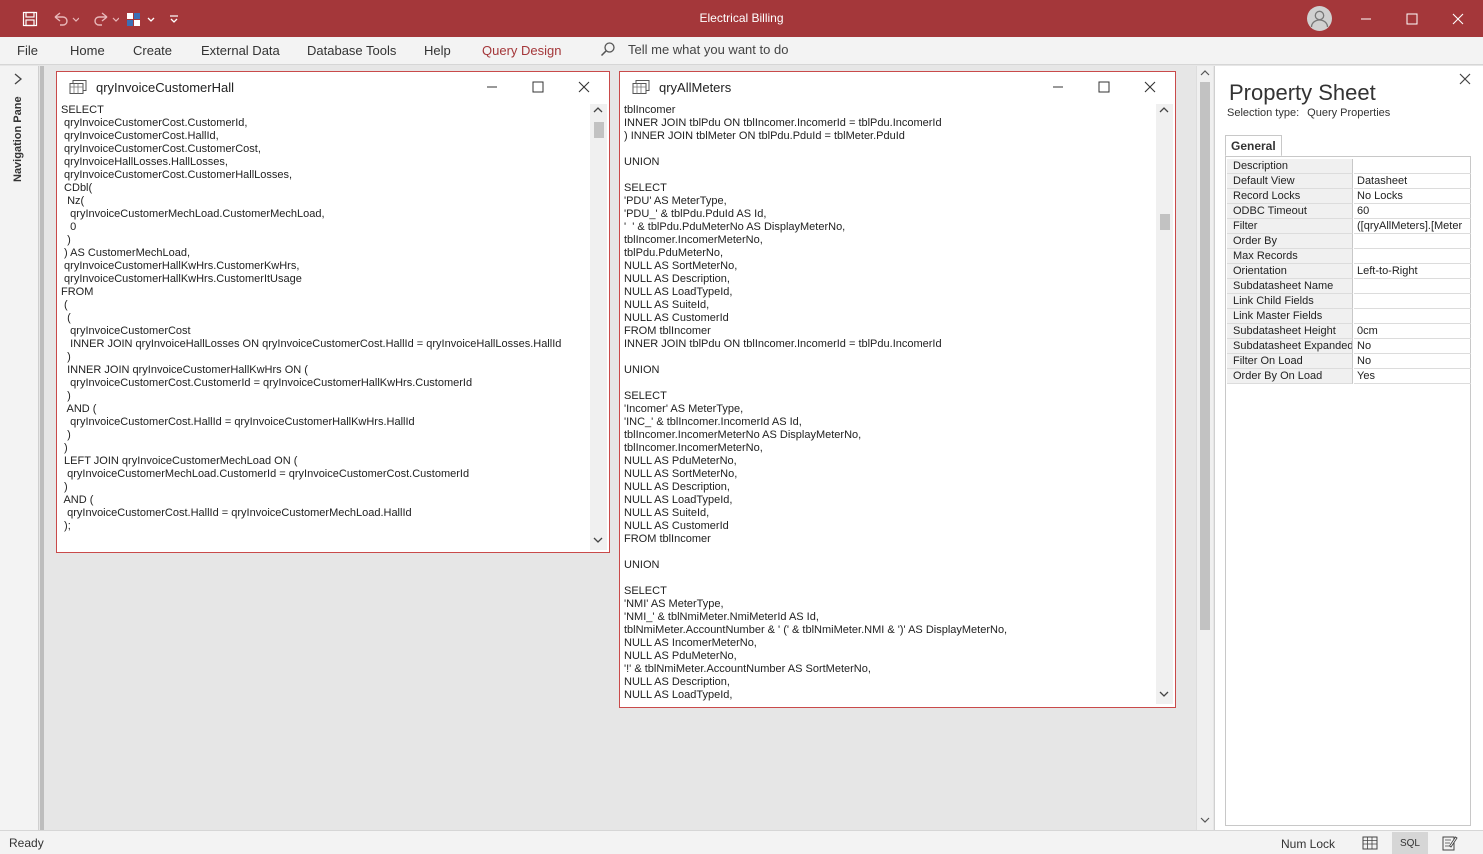 The image size is (1483, 854). Describe the element at coordinates (1349, 301) in the screenshot. I see `property-row: Link Child Fields` at that location.